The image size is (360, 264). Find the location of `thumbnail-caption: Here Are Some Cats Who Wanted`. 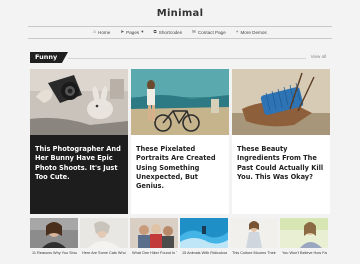

thumbnail-caption: Here Are Some Cats Who Wanted is located at coordinates (104, 253).